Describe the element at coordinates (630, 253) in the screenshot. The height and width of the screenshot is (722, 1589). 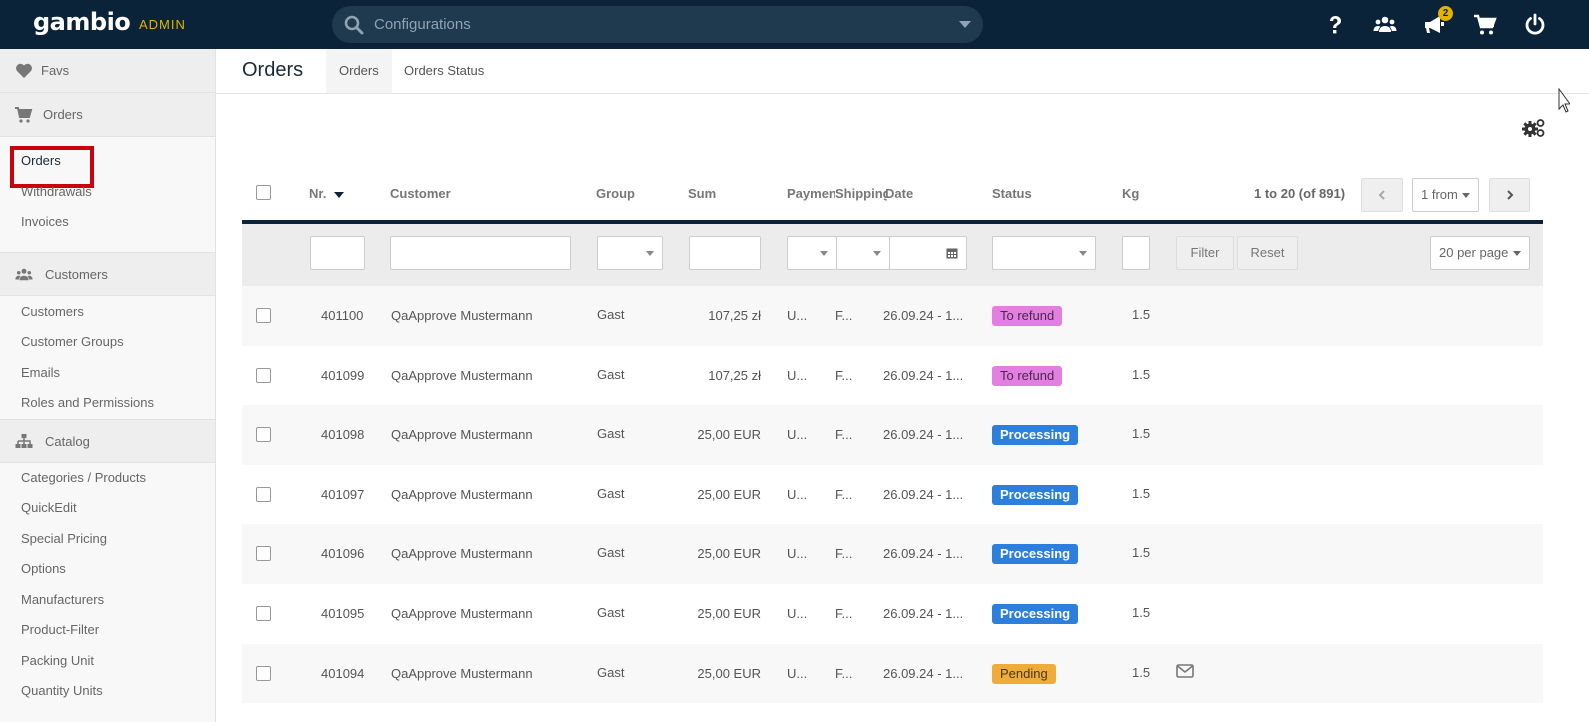
I see `group-filter-select` at that location.